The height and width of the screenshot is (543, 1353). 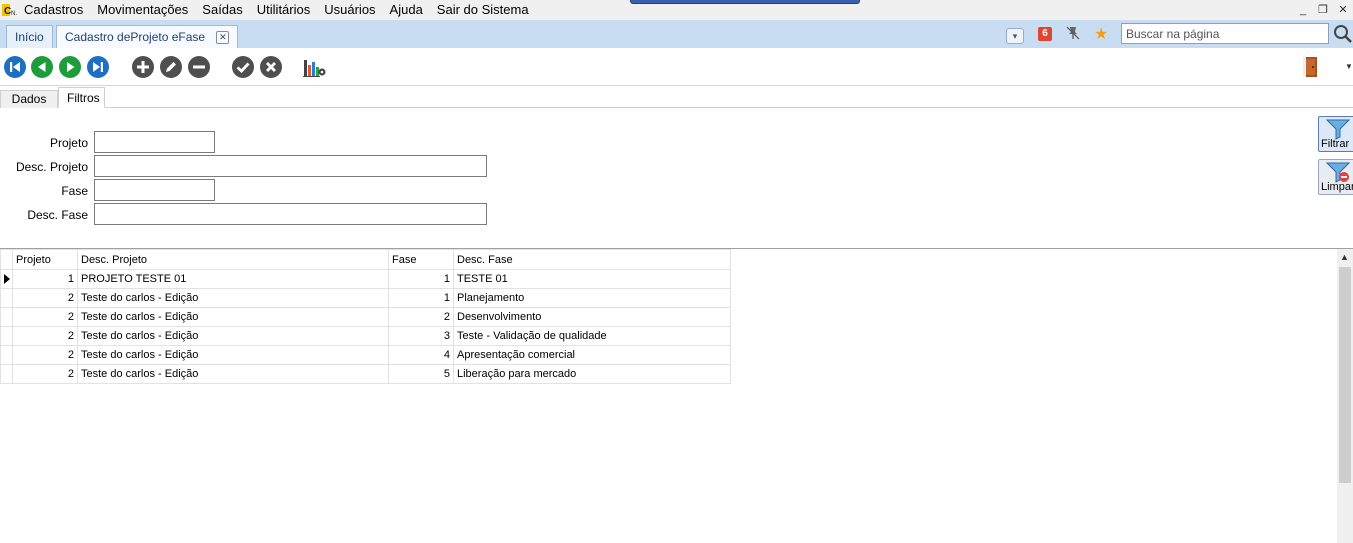 What do you see at coordinates (1343, 10) in the screenshot?
I see `close-icon: ✕` at bounding box center [1343, 10].